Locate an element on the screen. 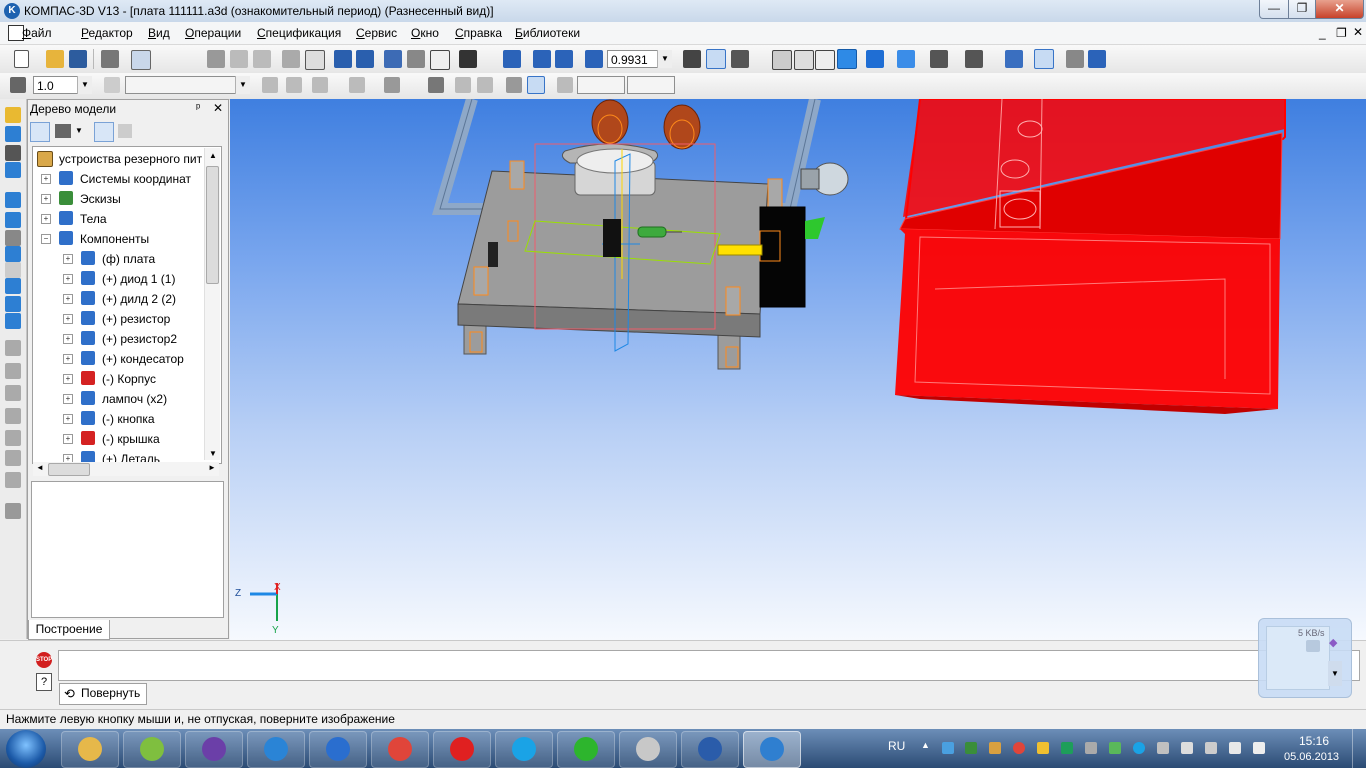  zoom-fit-icon is located at coordinates (512, 59).